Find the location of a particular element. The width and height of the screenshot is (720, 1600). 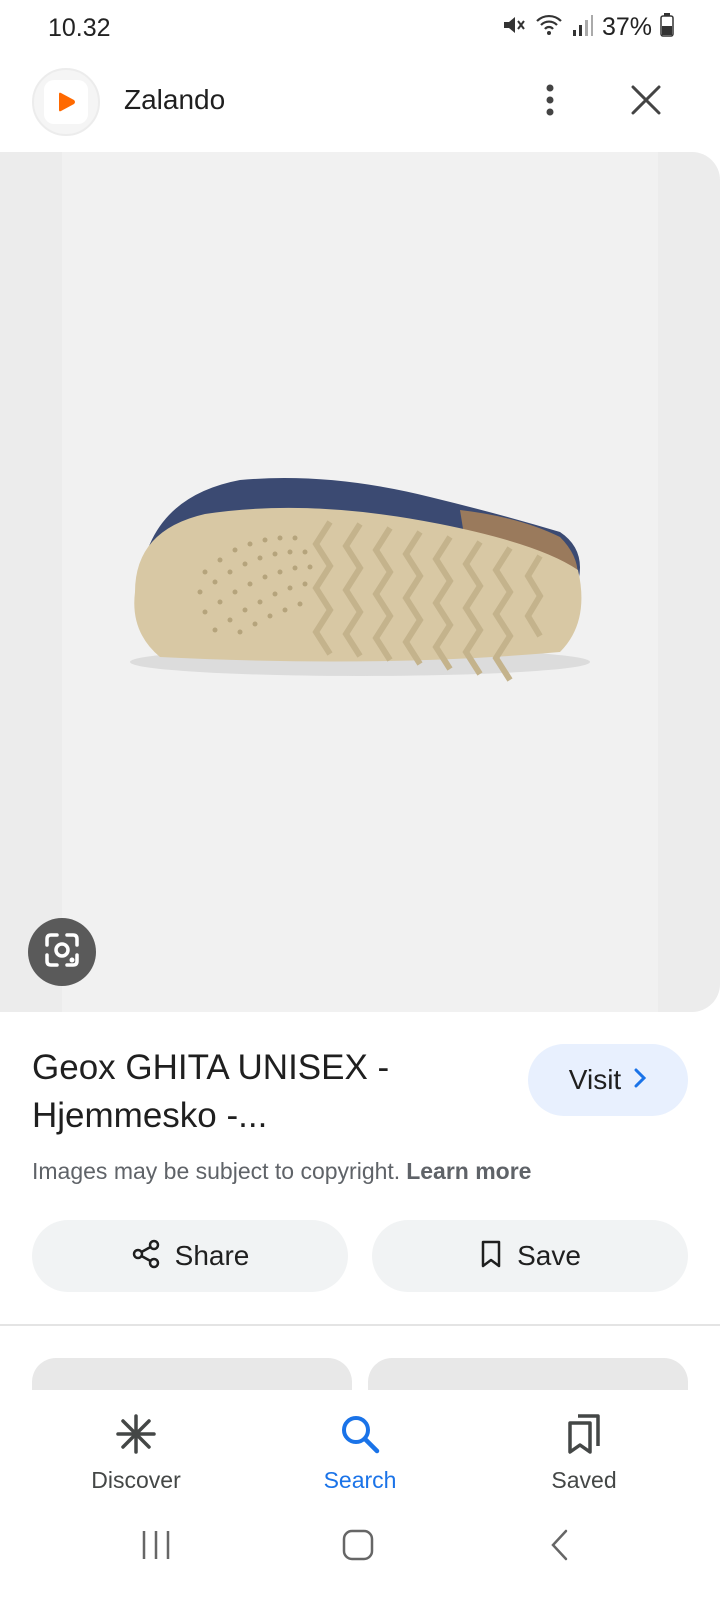

divider is located at coordinates (360, 1325).